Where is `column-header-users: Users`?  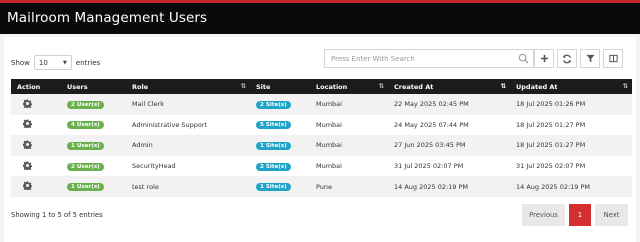 column-header-users: Users is located at coordinates (93, 86).